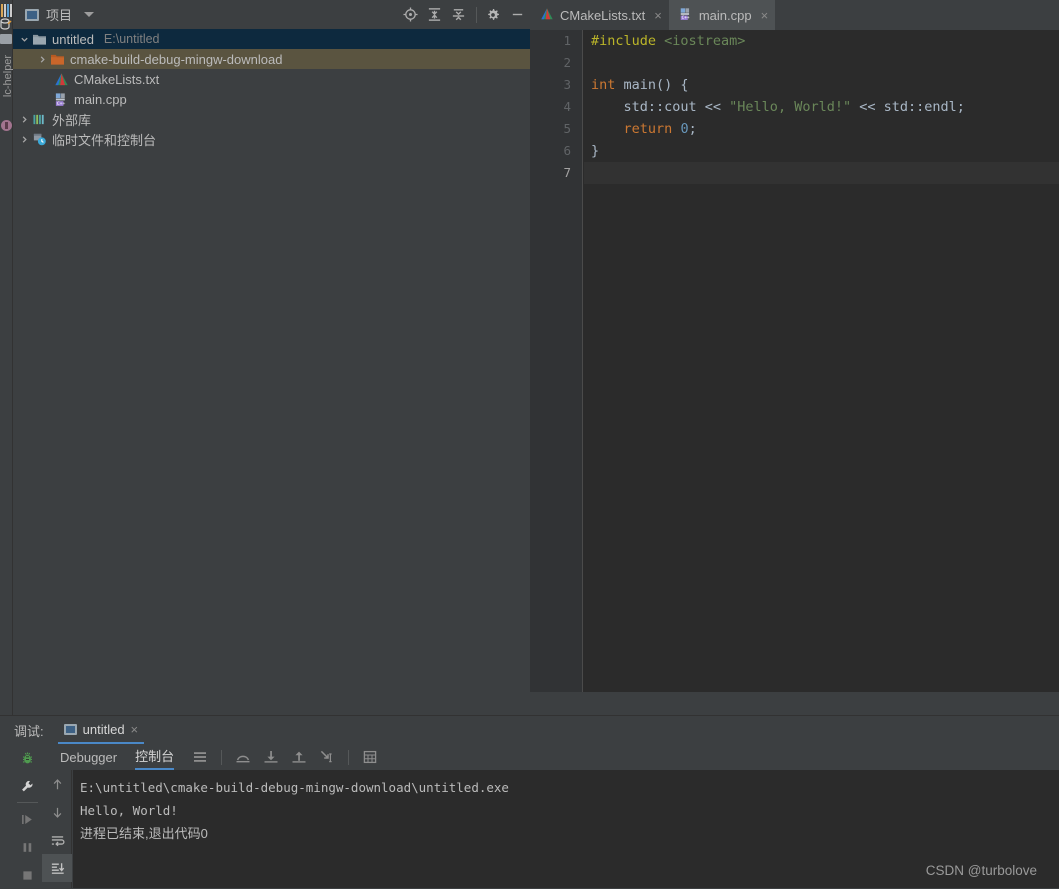 This screenshot has width=1059, height=889. What do you see at coordinates (981, 870) in the screenshot?
I see `watermark-text: CSDN @turbolove` at bounding box center [981, 870].